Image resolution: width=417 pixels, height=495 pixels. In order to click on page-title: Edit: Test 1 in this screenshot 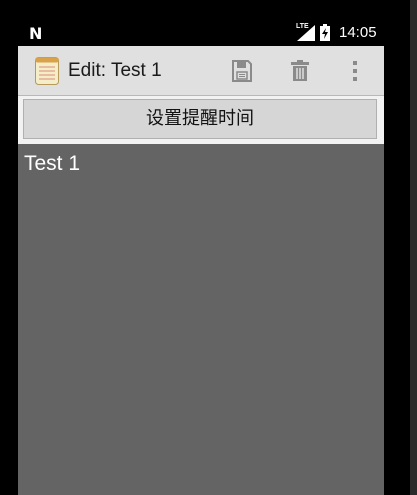, I will do `click(115, 70)`.